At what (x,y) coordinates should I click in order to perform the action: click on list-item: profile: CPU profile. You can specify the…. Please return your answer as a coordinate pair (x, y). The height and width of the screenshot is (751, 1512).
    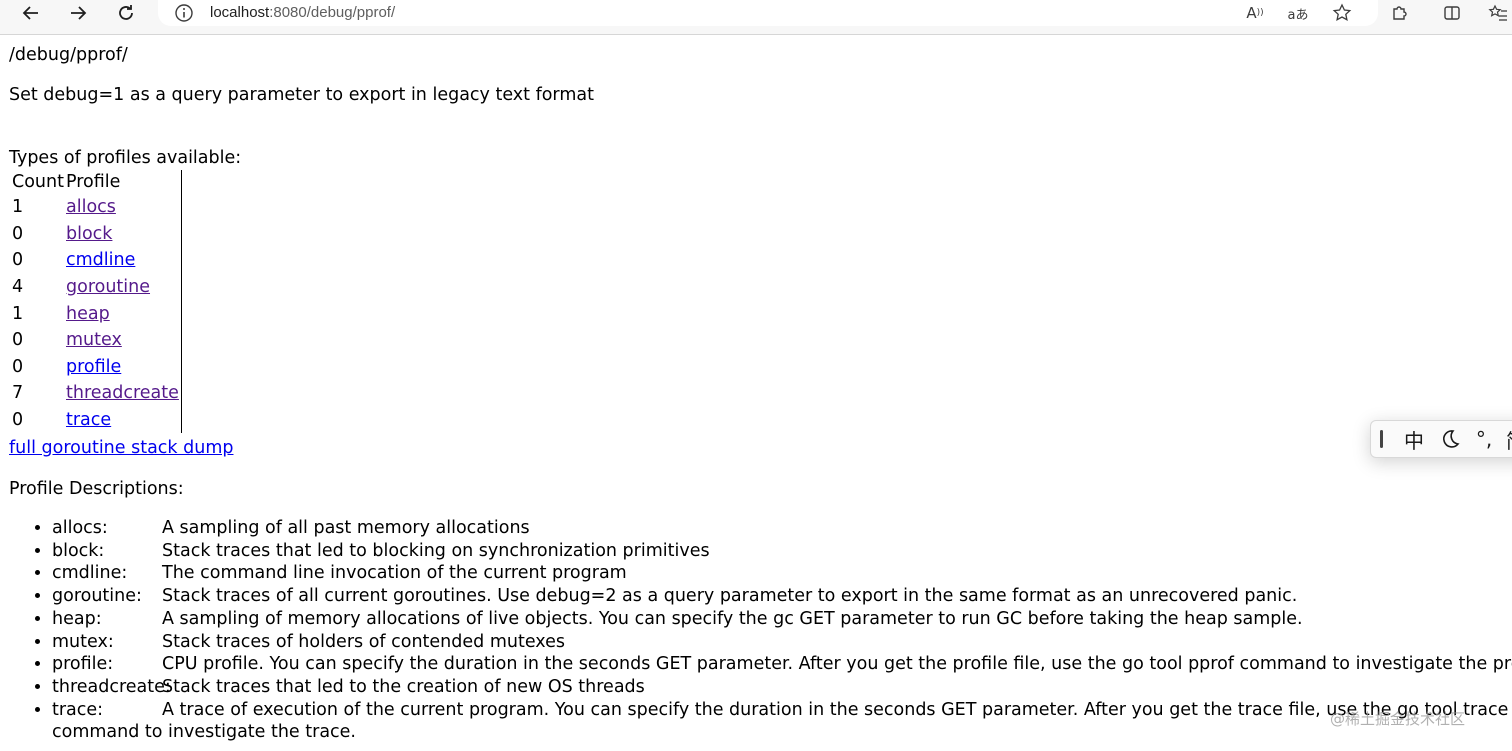
    Looking at the image, I should click on (782, 664).